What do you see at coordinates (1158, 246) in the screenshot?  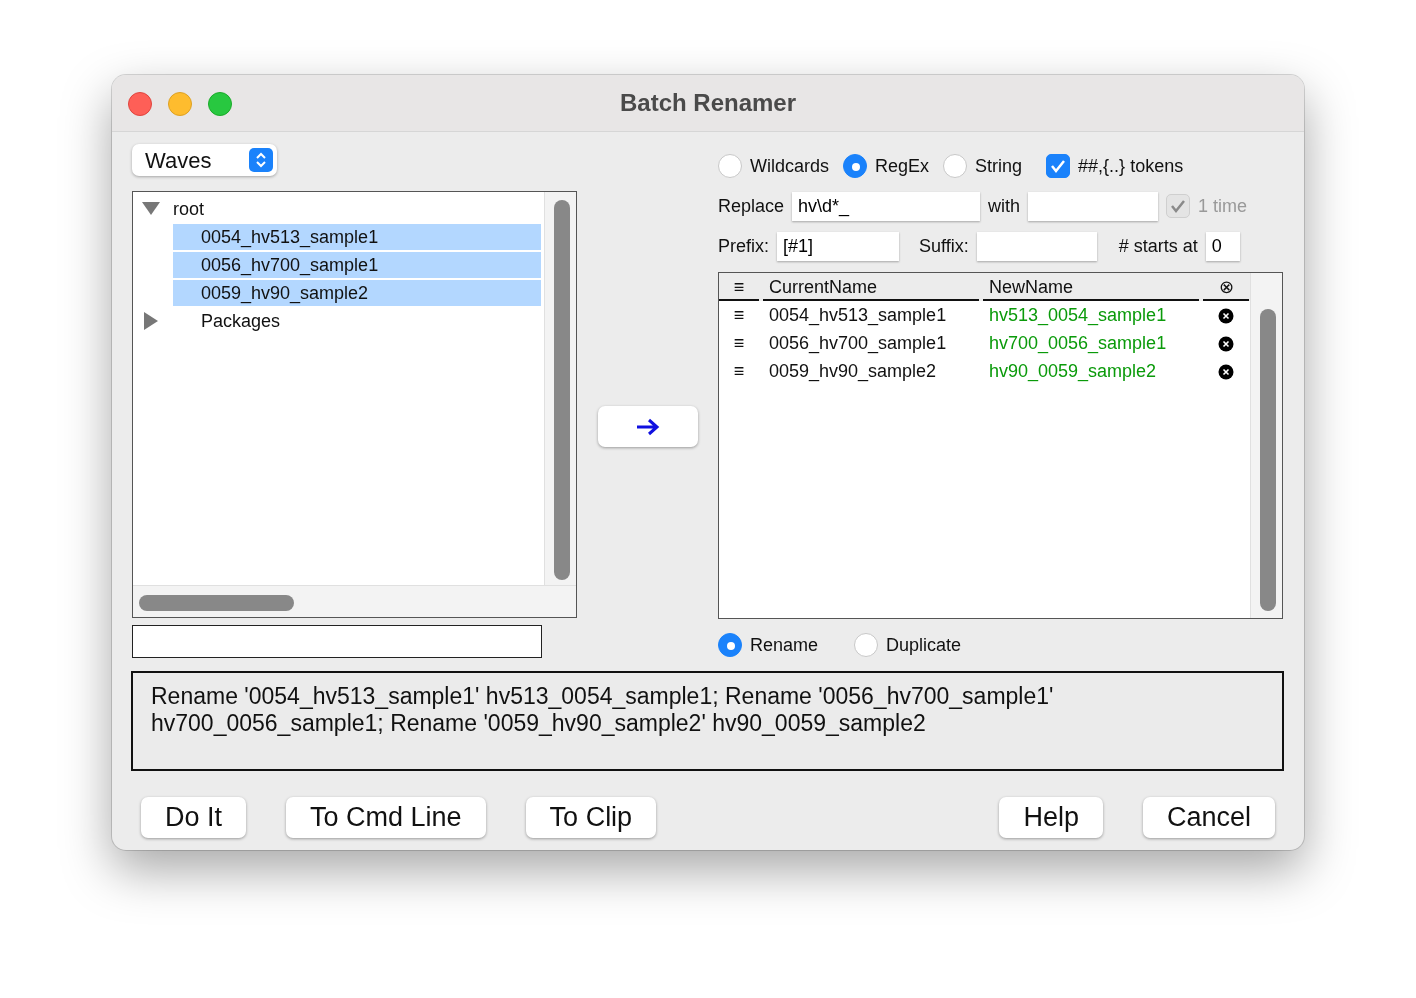 I see `start-label: # starts at` at bounding box center [1158, 246].